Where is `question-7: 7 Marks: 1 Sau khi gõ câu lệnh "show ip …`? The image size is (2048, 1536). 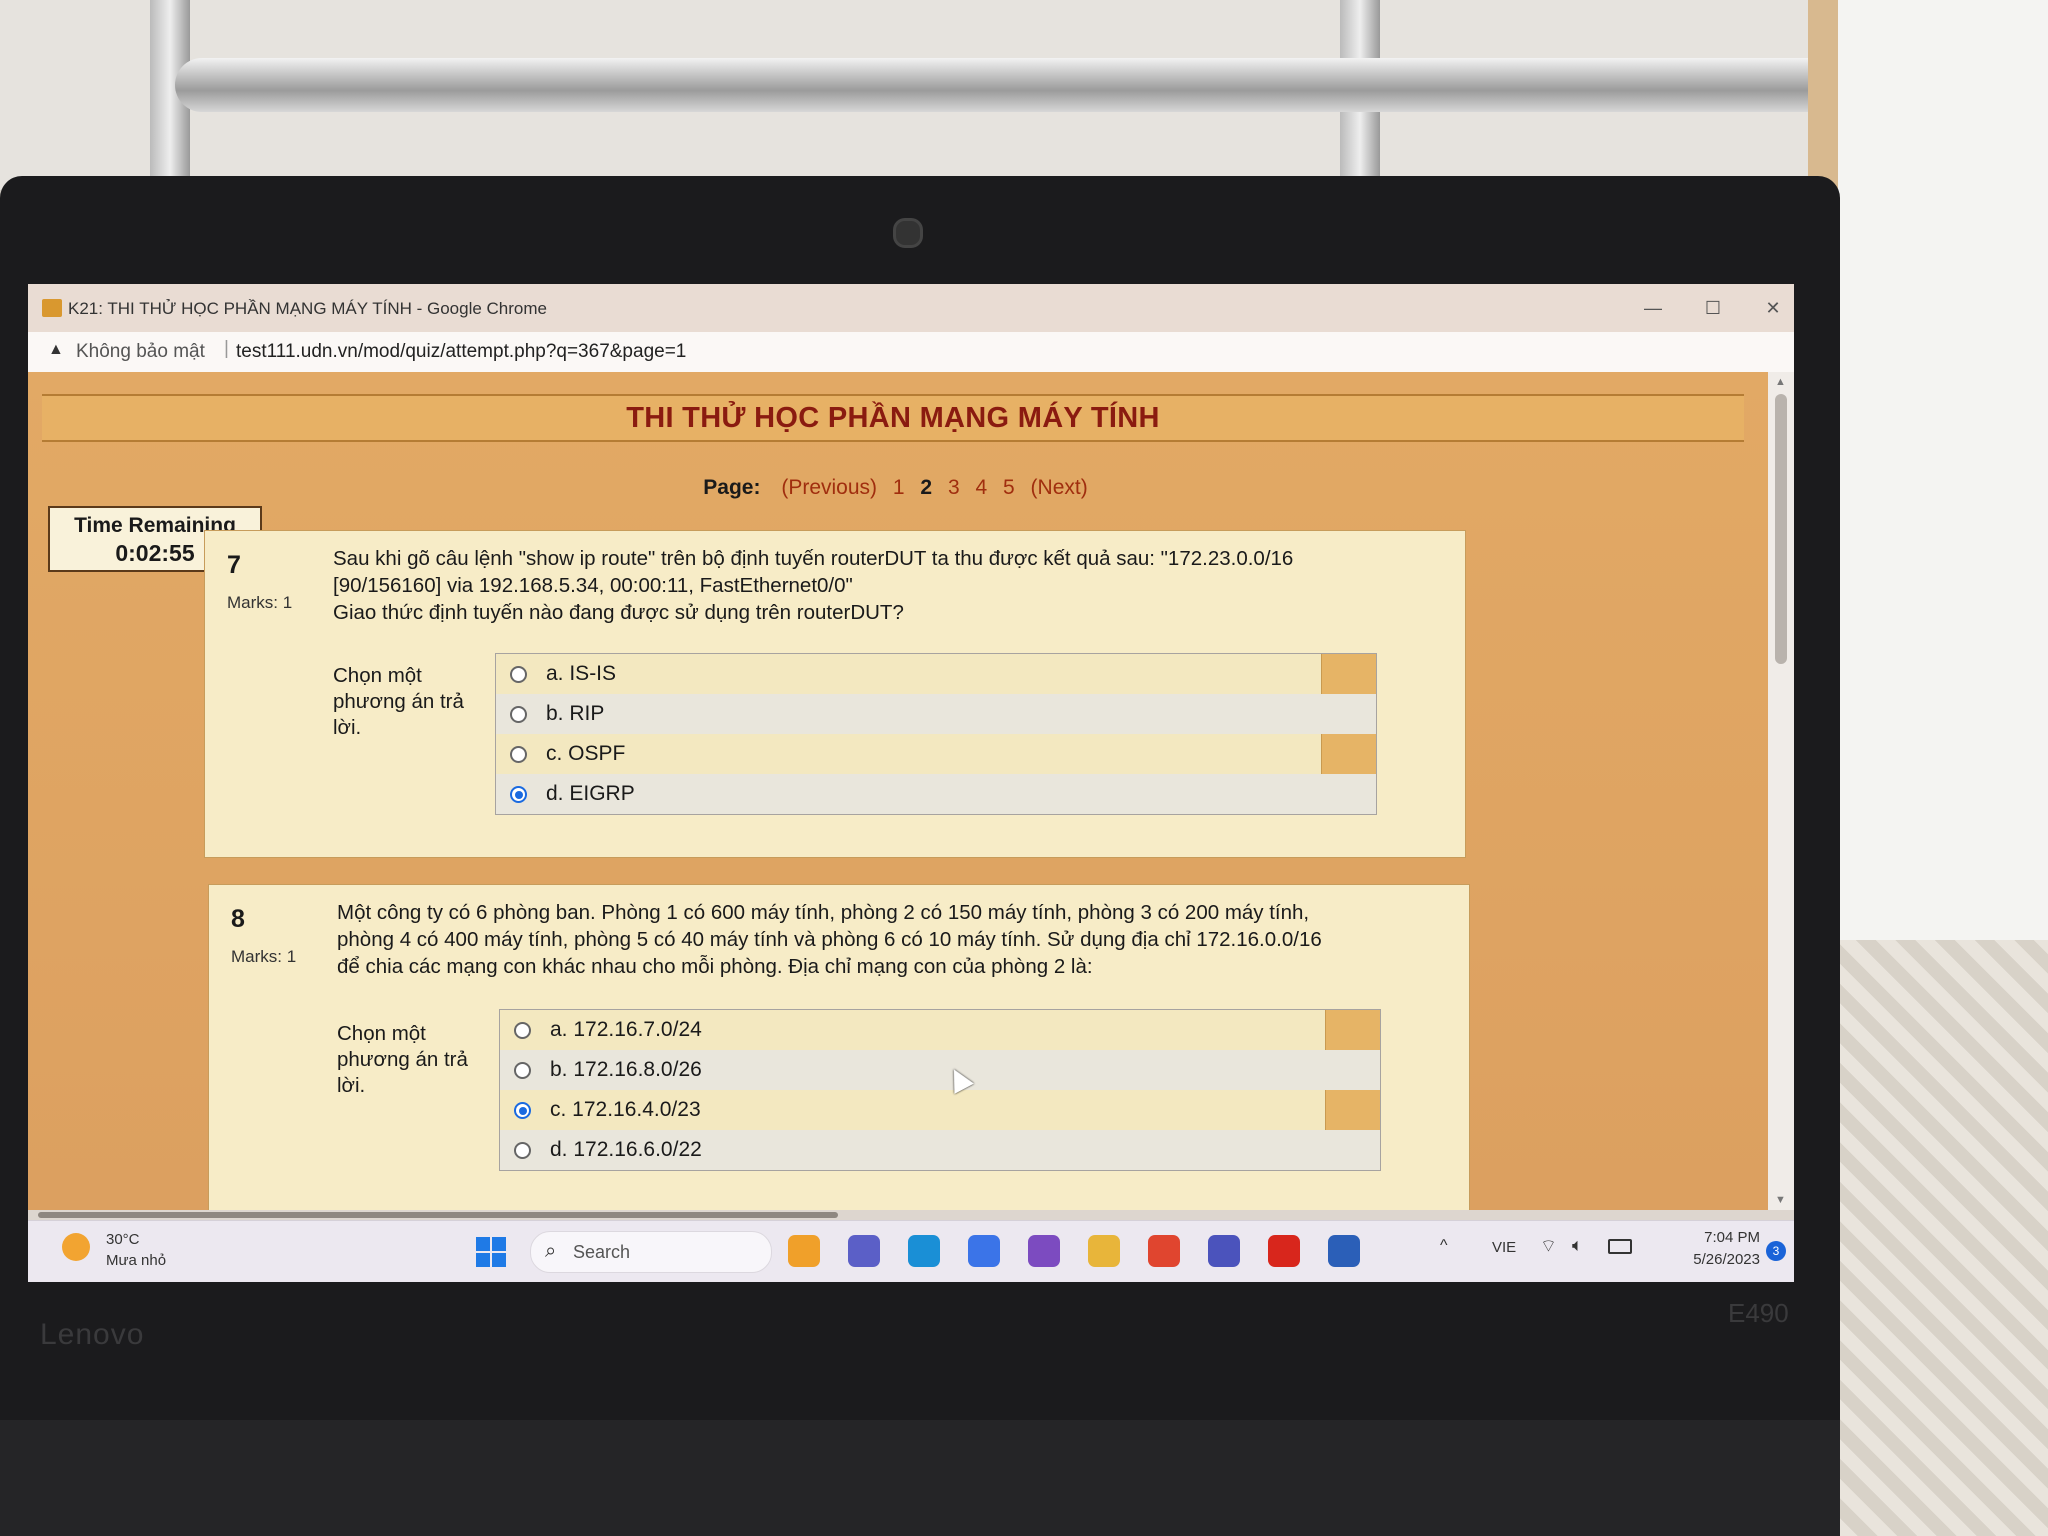
question-7: 7 Marks: 1 Sau khi gõ câu lệnh "show ip … is located at coordinates (835, 694).